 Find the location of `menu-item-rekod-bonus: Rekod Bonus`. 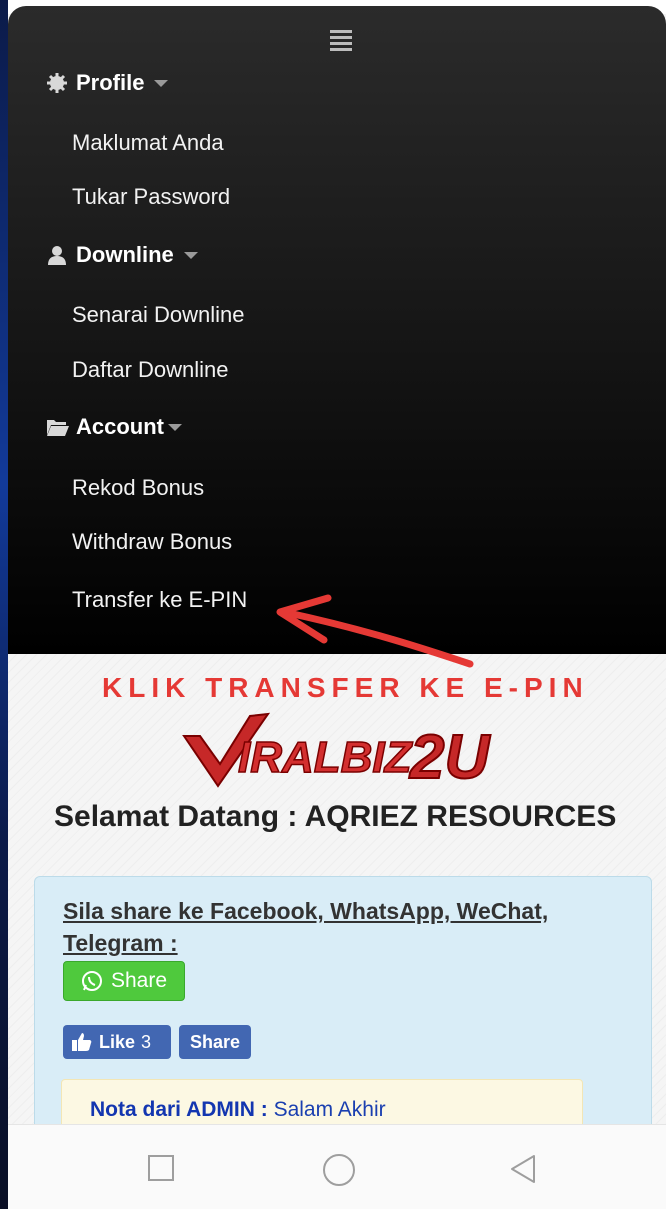

menu-item-rekod-bonus: Rekod Bonus is located at coordinates (138, 488).